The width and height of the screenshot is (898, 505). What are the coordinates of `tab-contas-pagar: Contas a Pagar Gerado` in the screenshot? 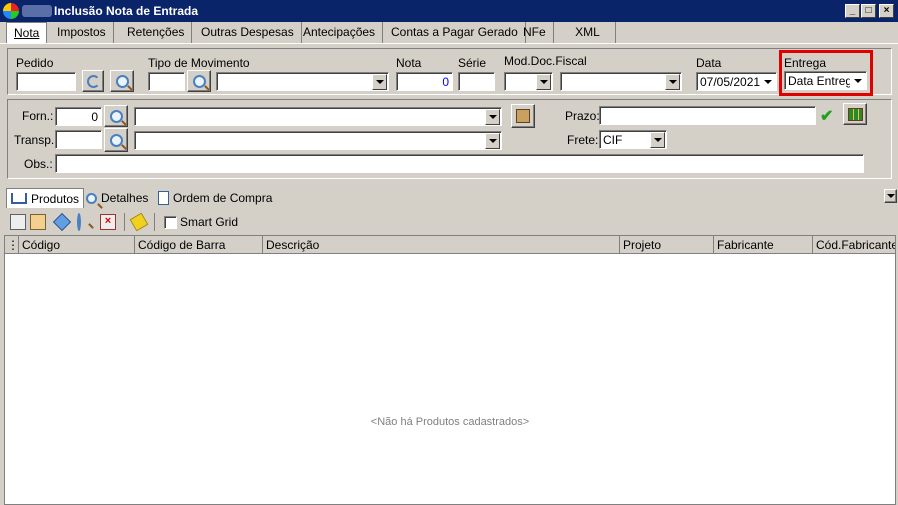 It's located at (455, 32).